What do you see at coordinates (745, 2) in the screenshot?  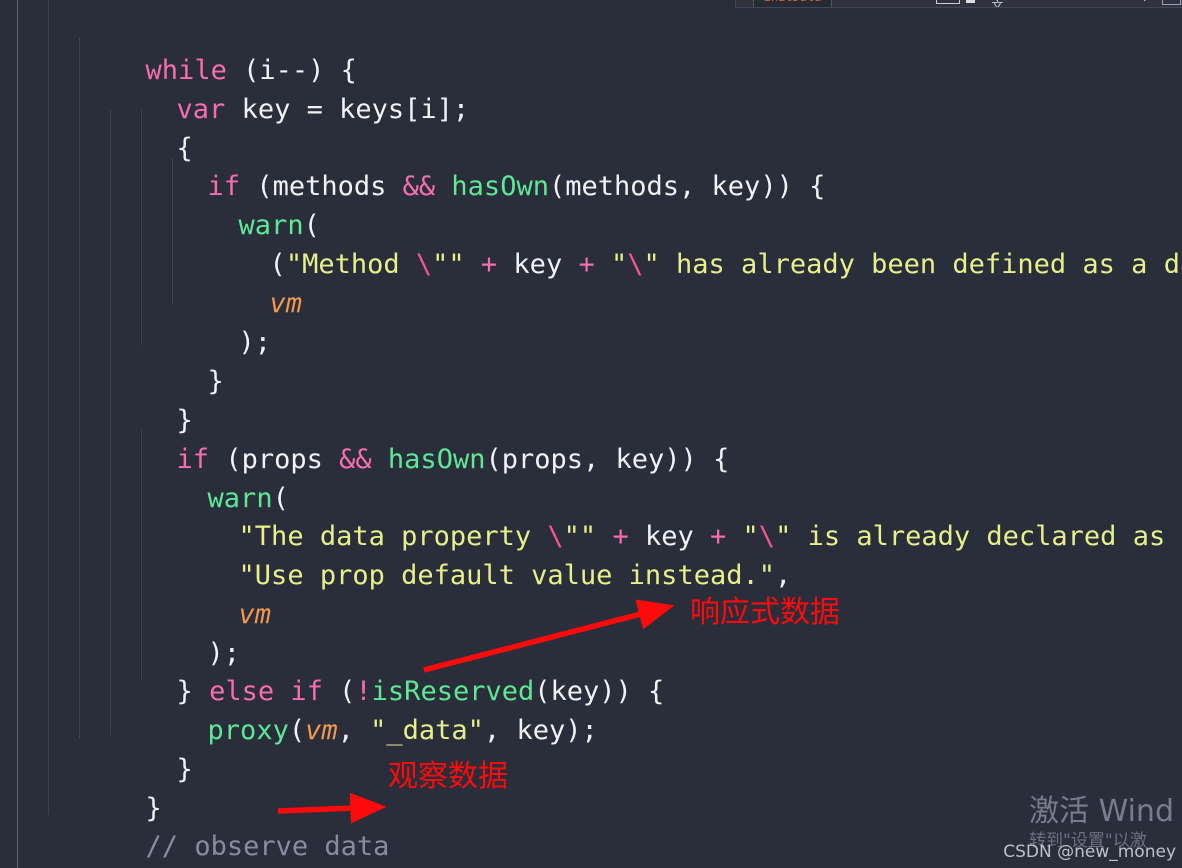 I see `chevron-right-icon: ›` at bounding box center [745, 2].